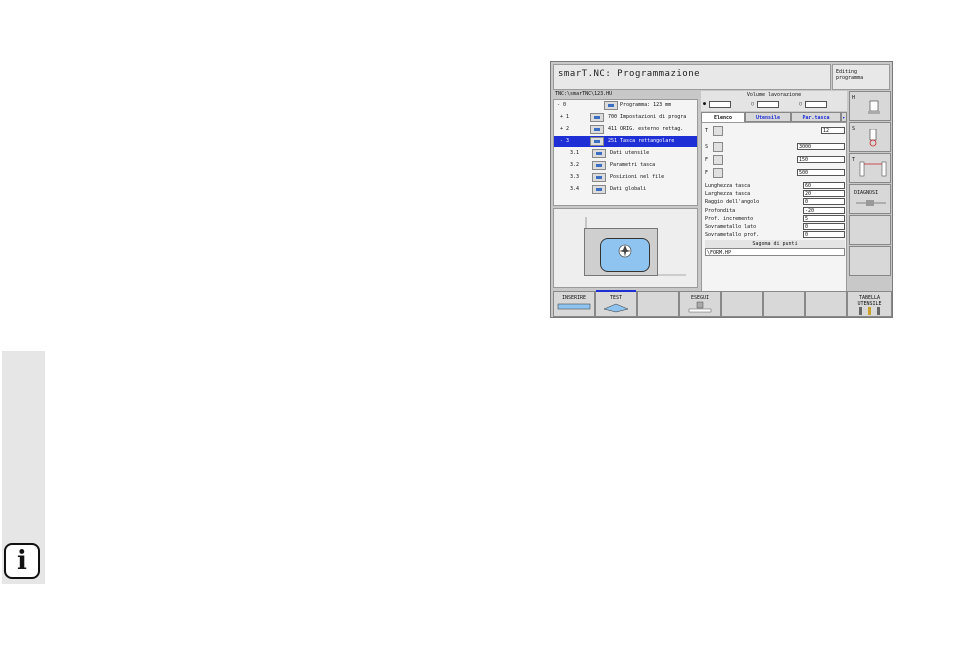 This screenshot has width=954, height=672. Describe the element at coordinates (584, 94) in the screenshot. I see `file-path: TNC:\smarTNC\123.HU` at that location.